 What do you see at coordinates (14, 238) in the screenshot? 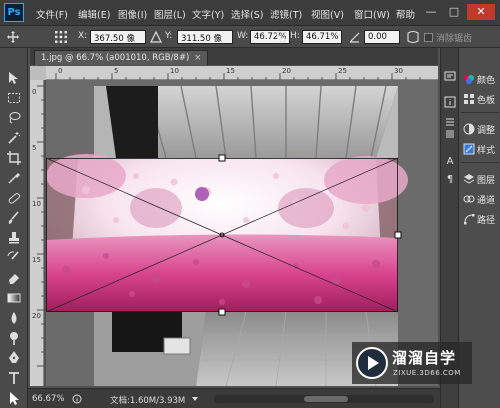
I see `stamp-icon` at bounding box center [14, 238].